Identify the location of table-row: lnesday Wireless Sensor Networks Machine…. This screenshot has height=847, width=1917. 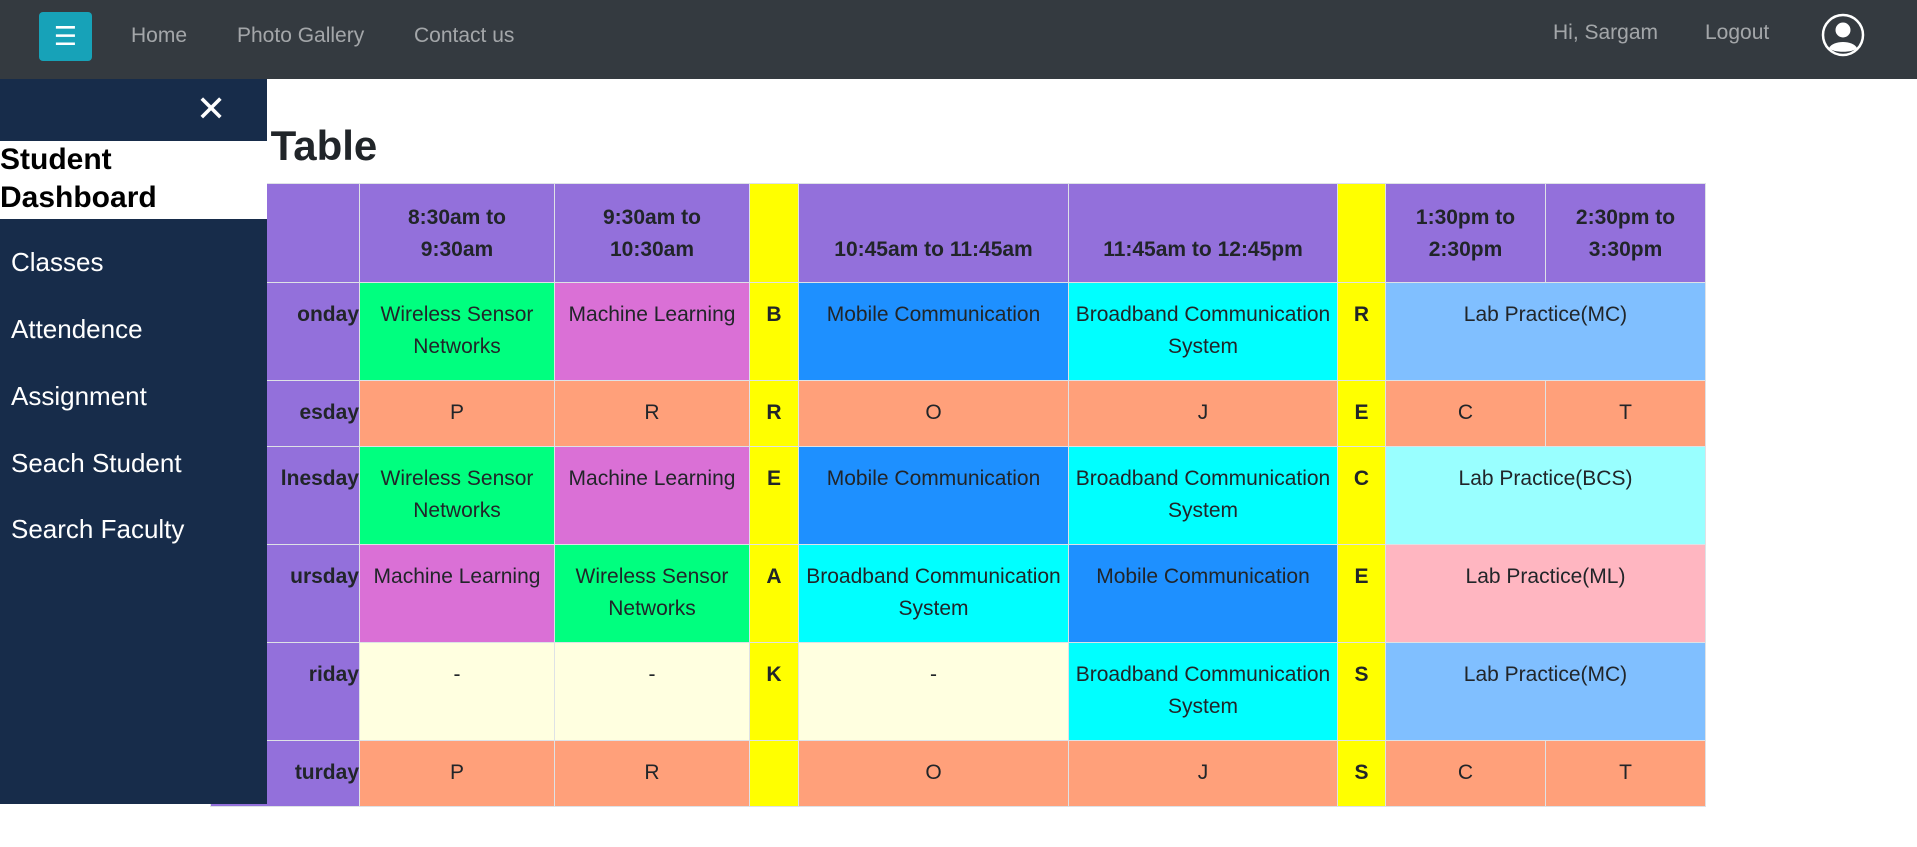
(958, 495).